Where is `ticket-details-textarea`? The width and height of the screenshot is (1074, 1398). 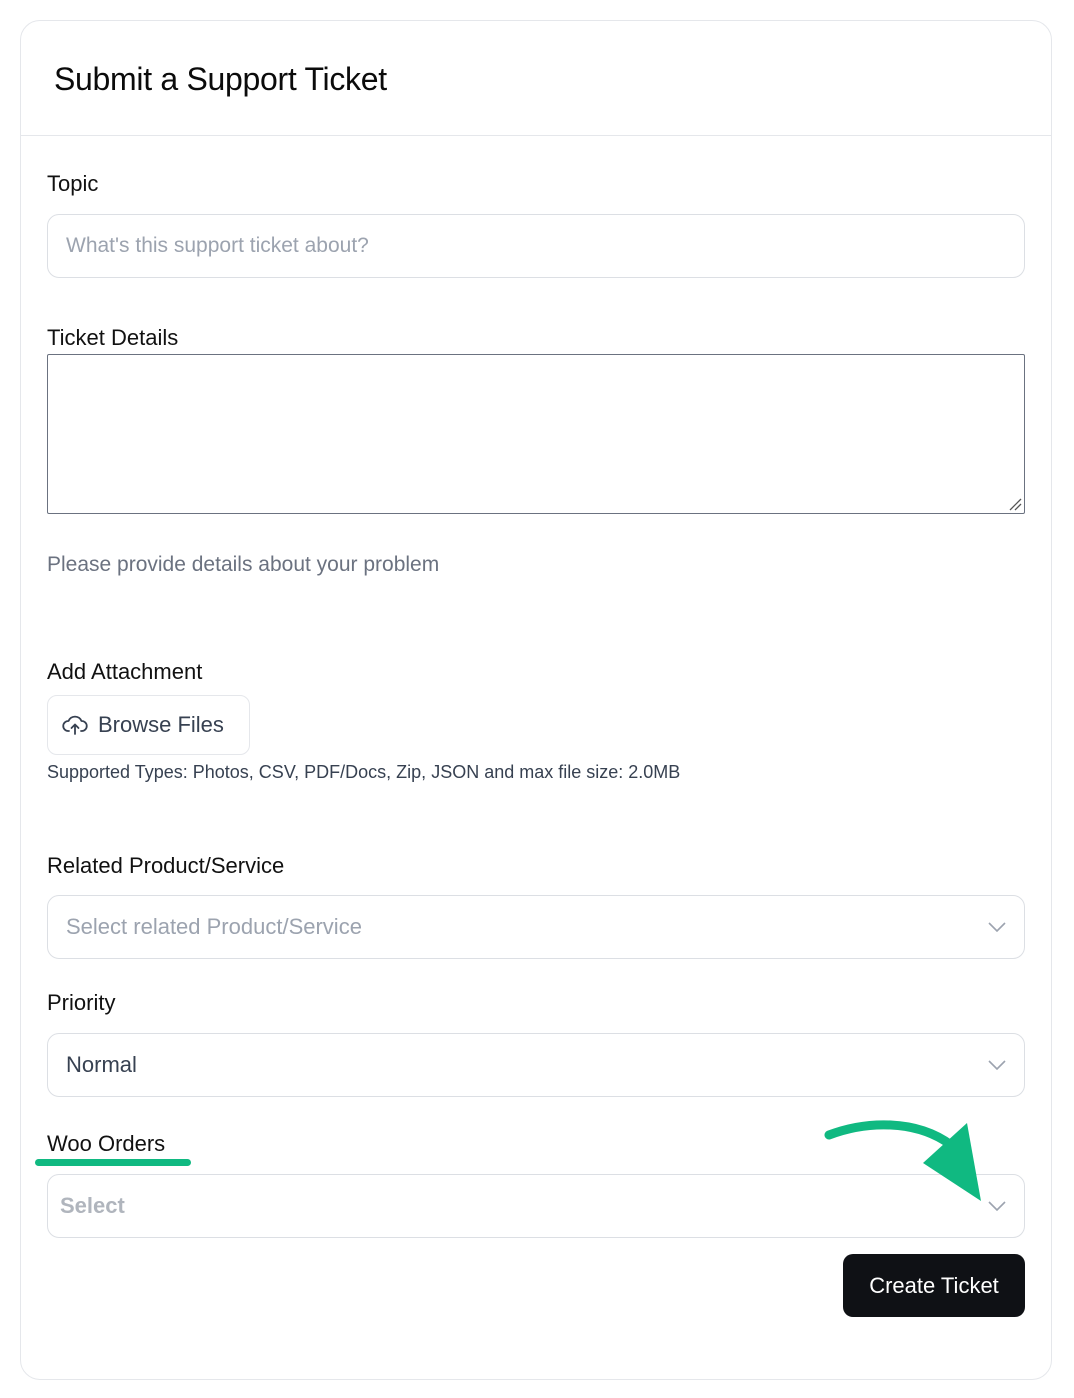
ticket-details-textarea is located at coordinates (536, 434).